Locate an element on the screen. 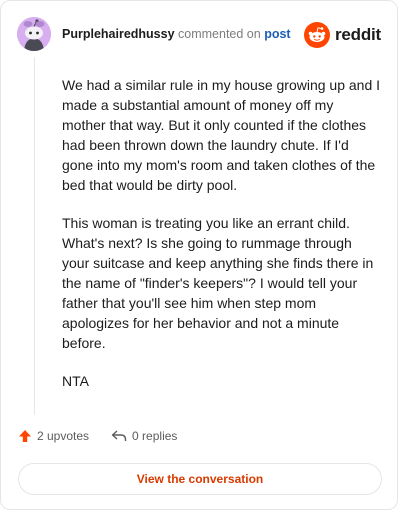 This screenshot has height=512, width=400. username-link: Purplehairedhussy is located at coordinates (118, 34).